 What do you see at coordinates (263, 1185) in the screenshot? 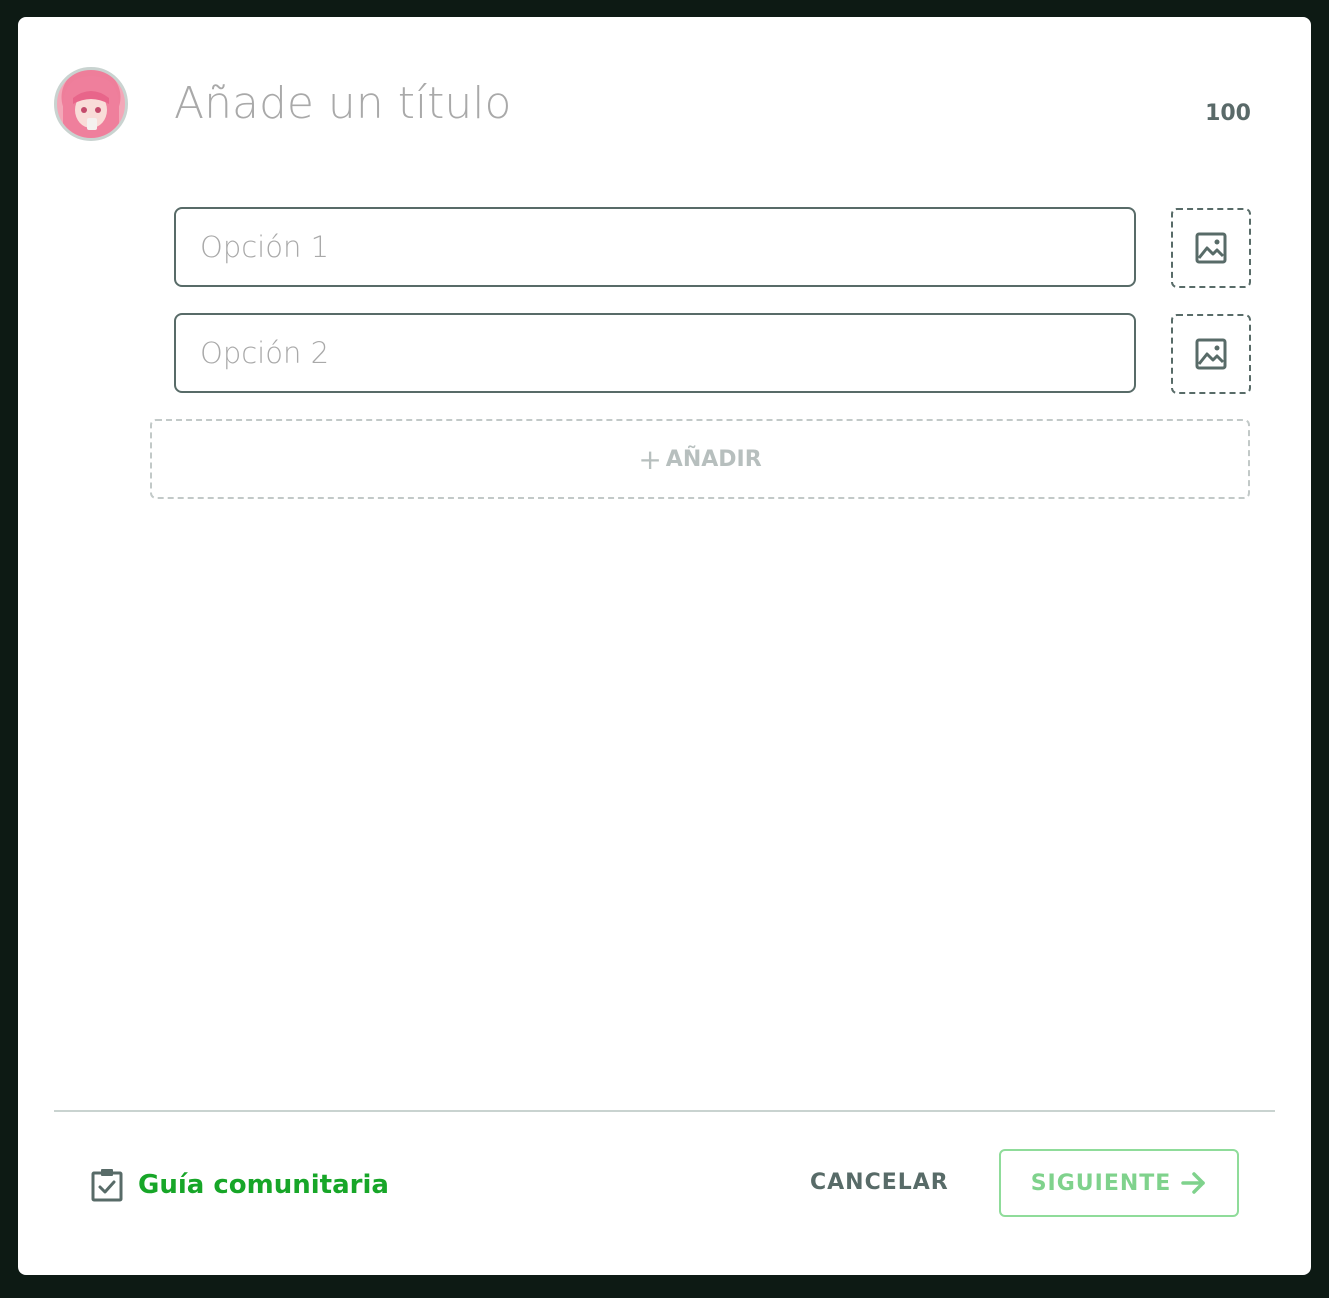
I see `community-guide-label: Guía comunitaria` at bounding box center [263, 1185].